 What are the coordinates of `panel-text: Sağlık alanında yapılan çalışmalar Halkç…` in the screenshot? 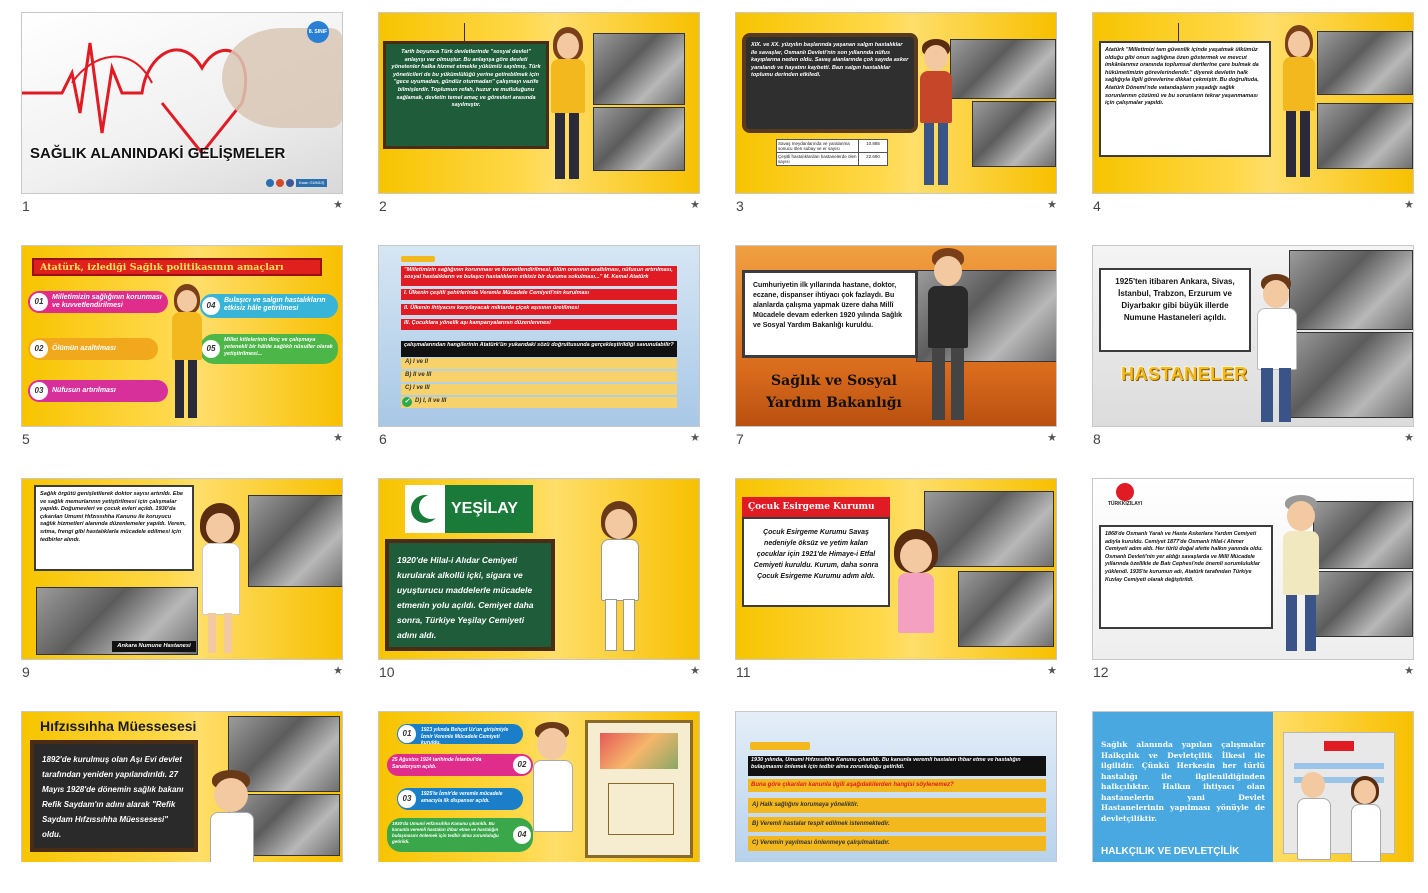 It's located at (1183, 781).